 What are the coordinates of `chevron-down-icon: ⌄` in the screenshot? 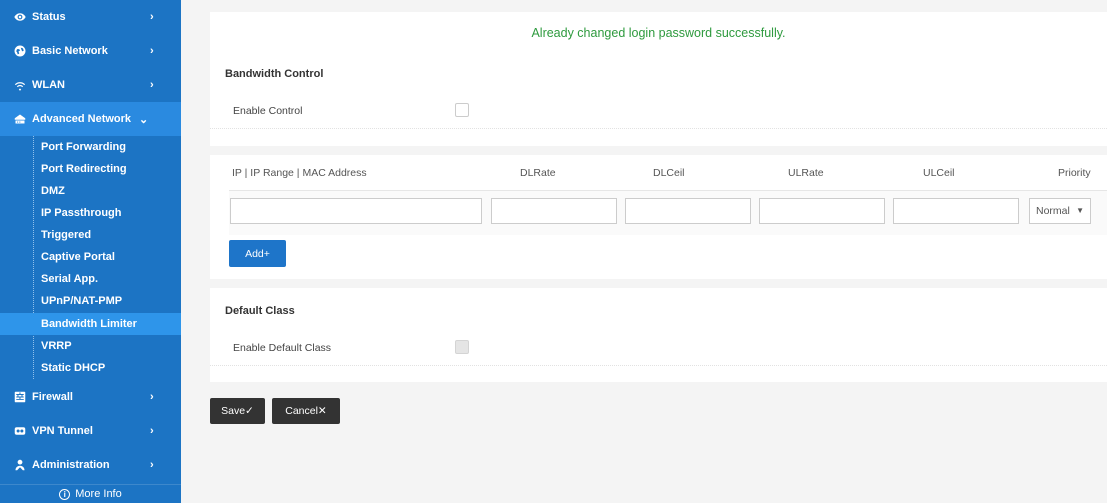 It's located at (144, 119).